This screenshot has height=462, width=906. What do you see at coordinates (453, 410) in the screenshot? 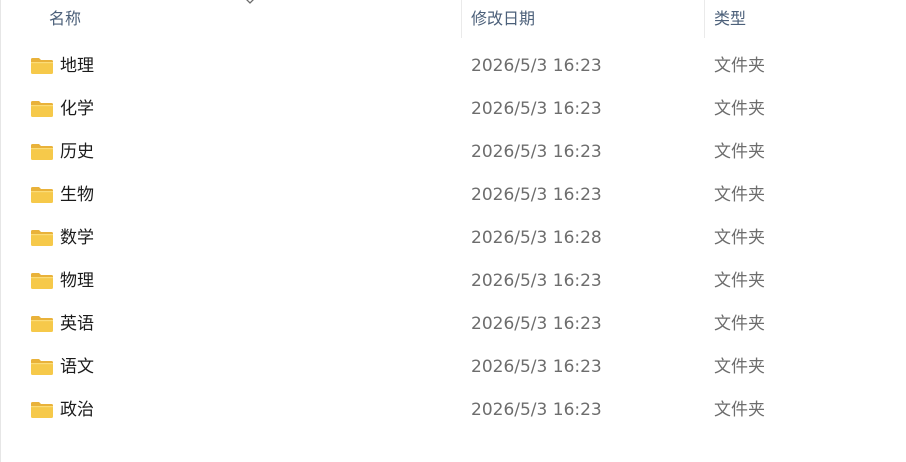
I see `file-row: 政治 2026/5/3 16:23 文件夹` at bounding box center [453, 410].